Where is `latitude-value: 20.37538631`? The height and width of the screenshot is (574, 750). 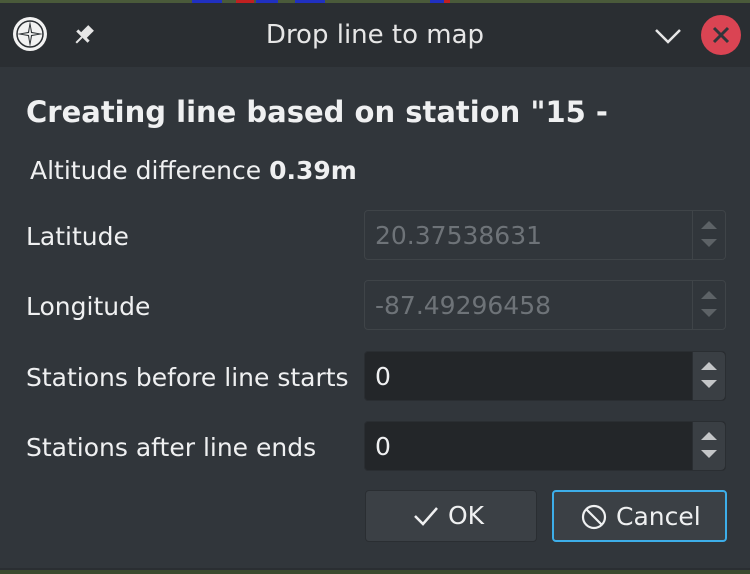 latitude-value: 20.37538631 is located at coordinates (459, 235).